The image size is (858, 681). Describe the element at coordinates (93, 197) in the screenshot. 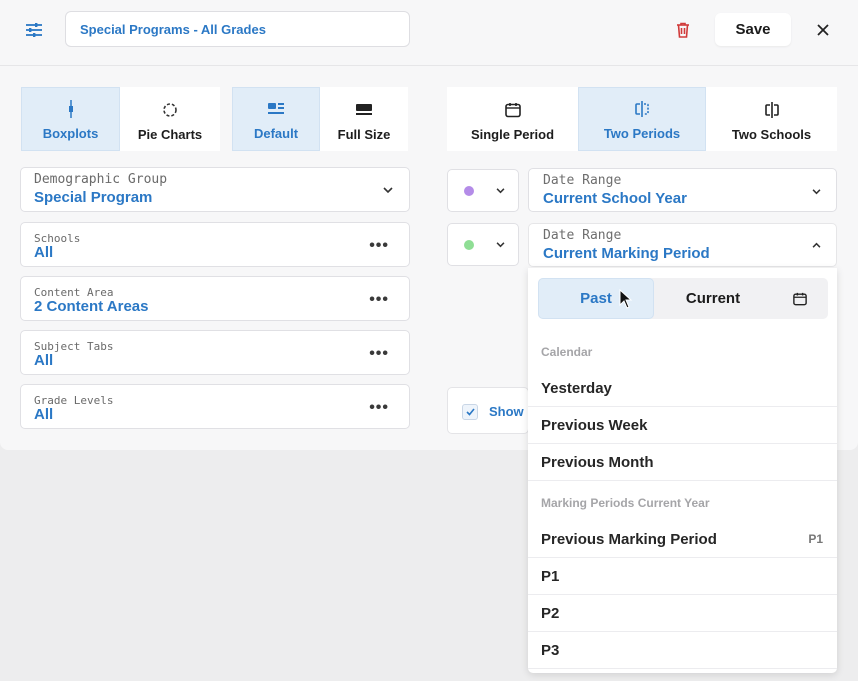

I see `demographic-group-value: Special Program` at that location.